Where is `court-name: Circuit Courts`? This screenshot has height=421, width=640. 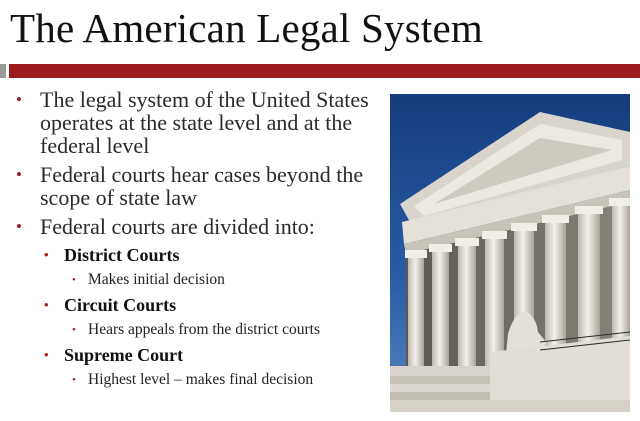 court-name: Circuit Courts is located at coordinates (120, 305).